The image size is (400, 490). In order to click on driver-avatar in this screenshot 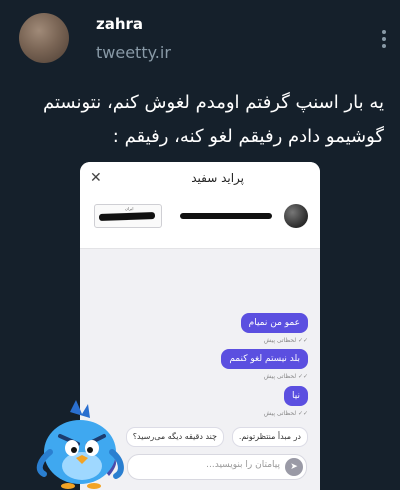, I will do `click(296, 216)`.